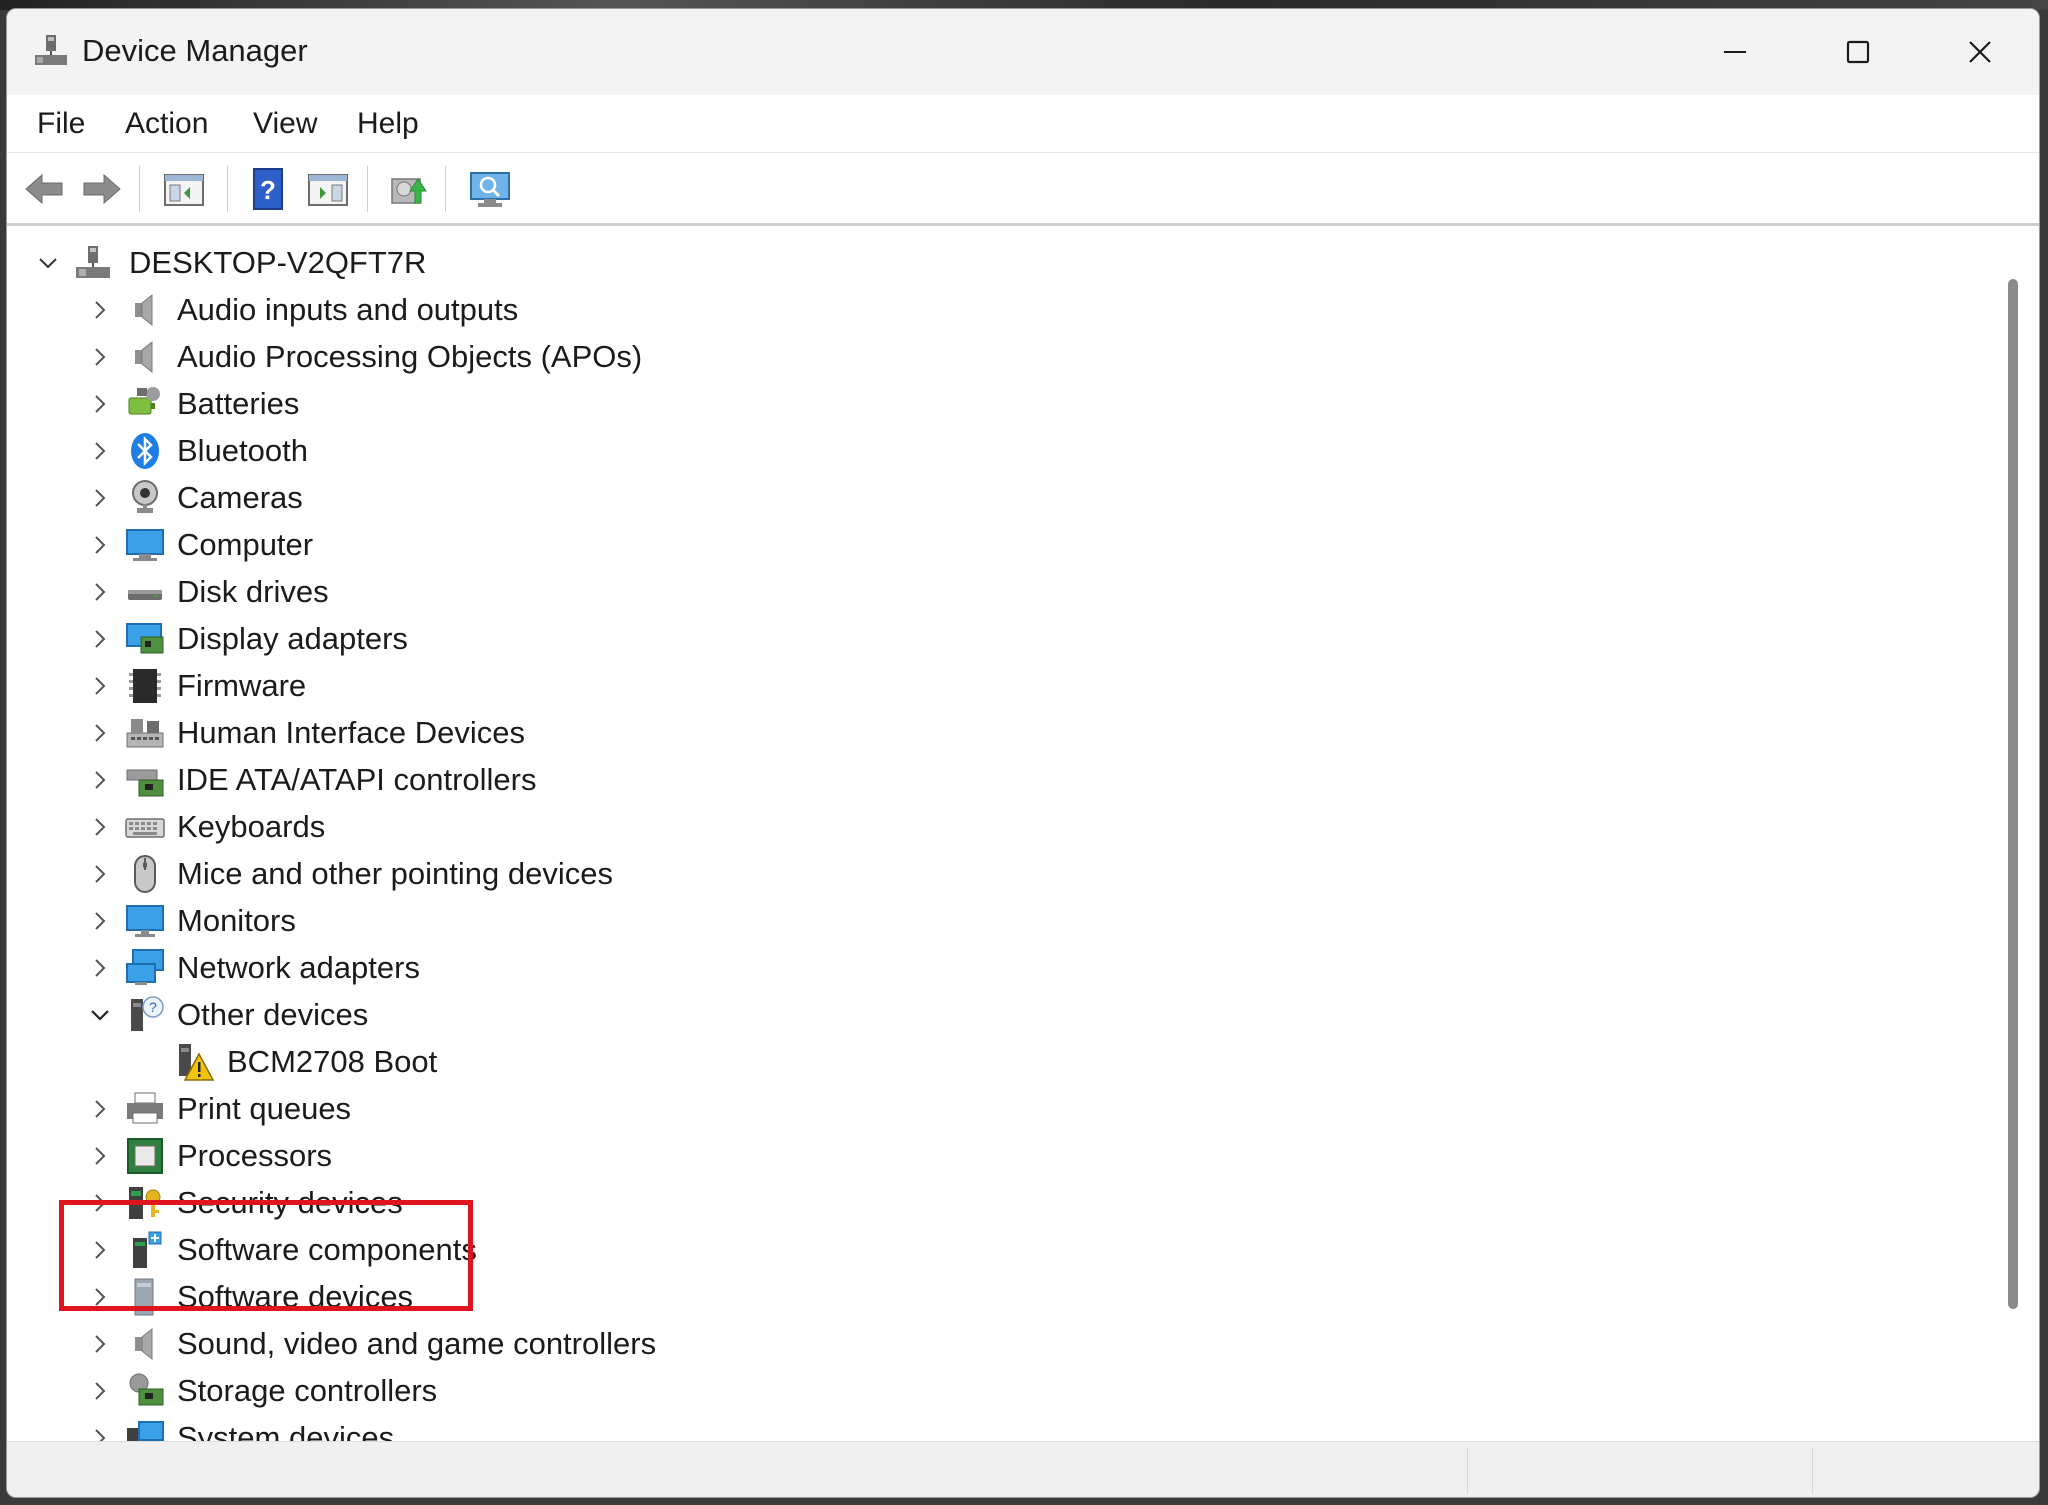 This screenshot has width=2048, height=1505. What do you see at coordinates (1023, 52) in the screenshot?
I see `title-bar: Device Manager` at bounding box center [1023, 52].